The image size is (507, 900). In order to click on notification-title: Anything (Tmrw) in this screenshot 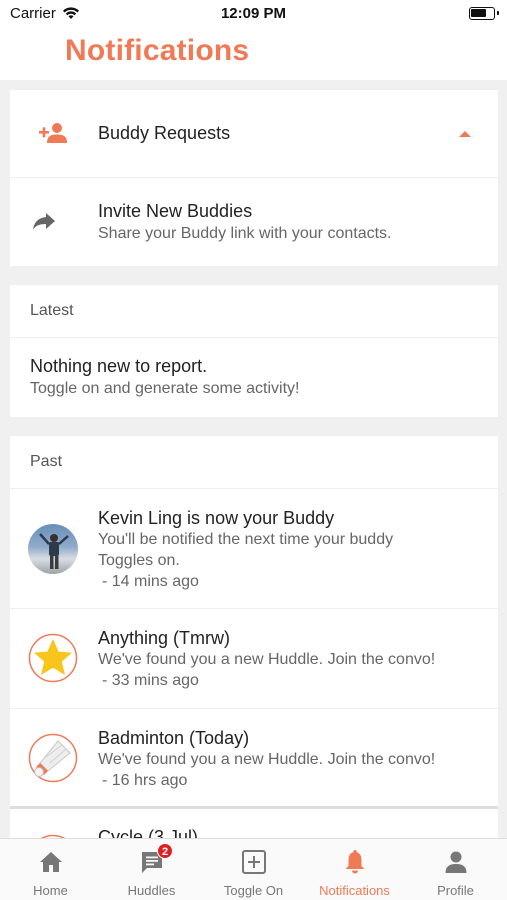, I will do `click(164, 638)`.